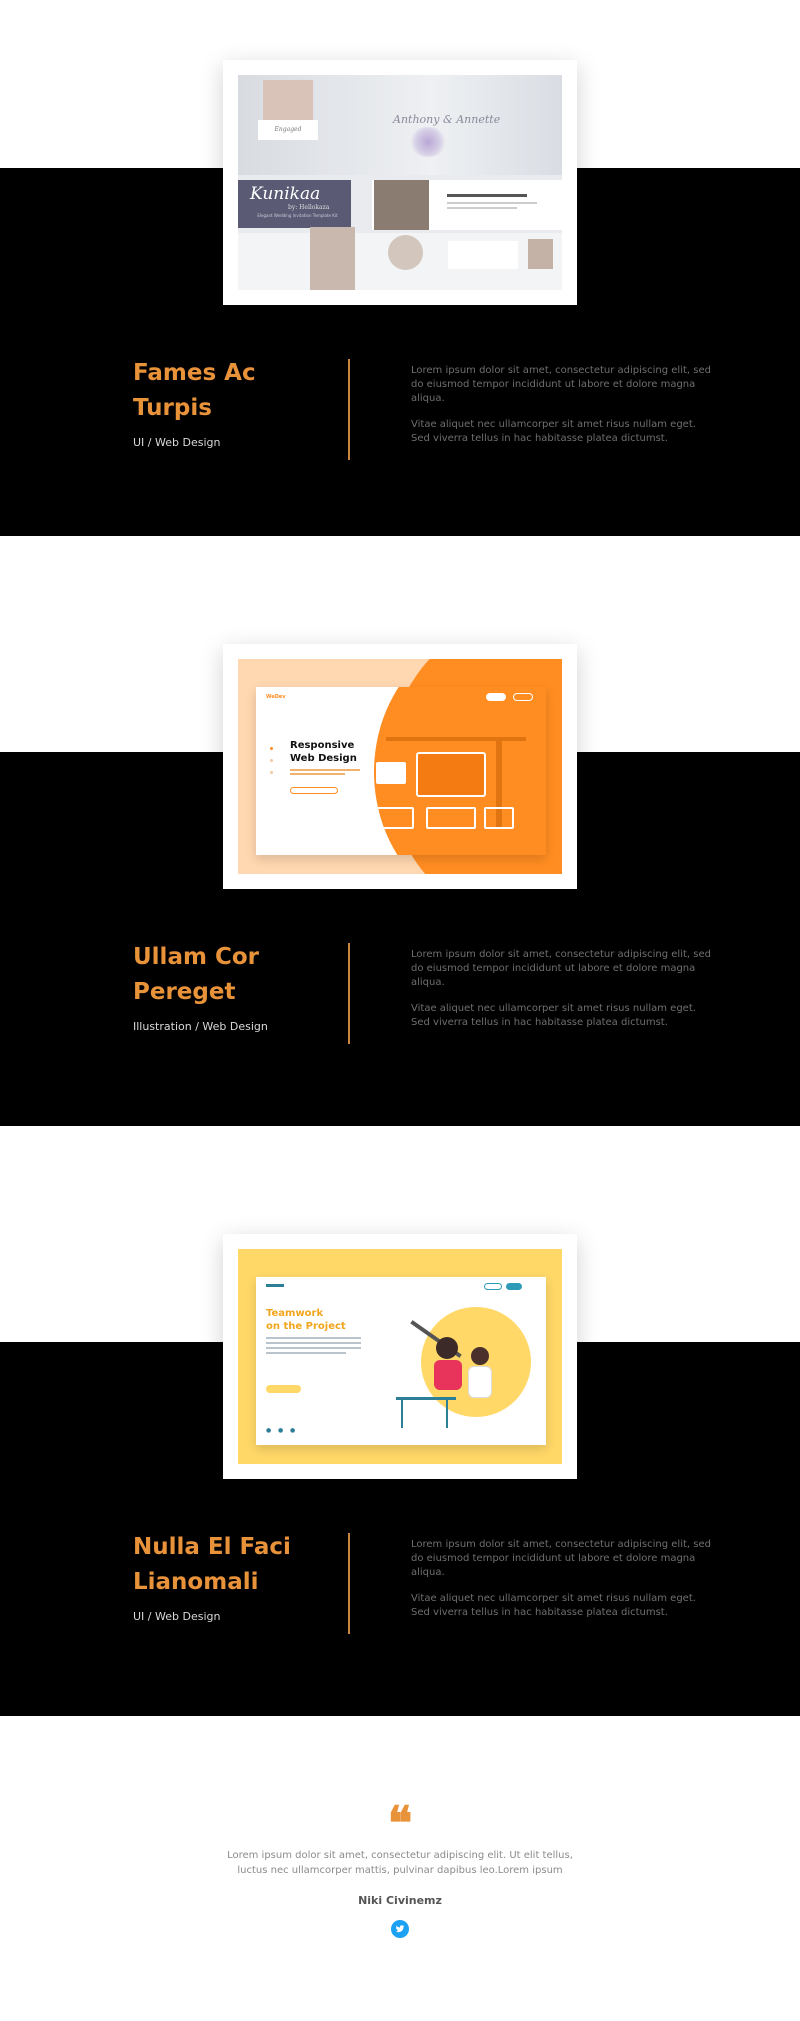 The image size is (800, 2021). Describe the element at coordinates (322, 745) in the screenshot. I see `headline-line: Responsive` at that location.